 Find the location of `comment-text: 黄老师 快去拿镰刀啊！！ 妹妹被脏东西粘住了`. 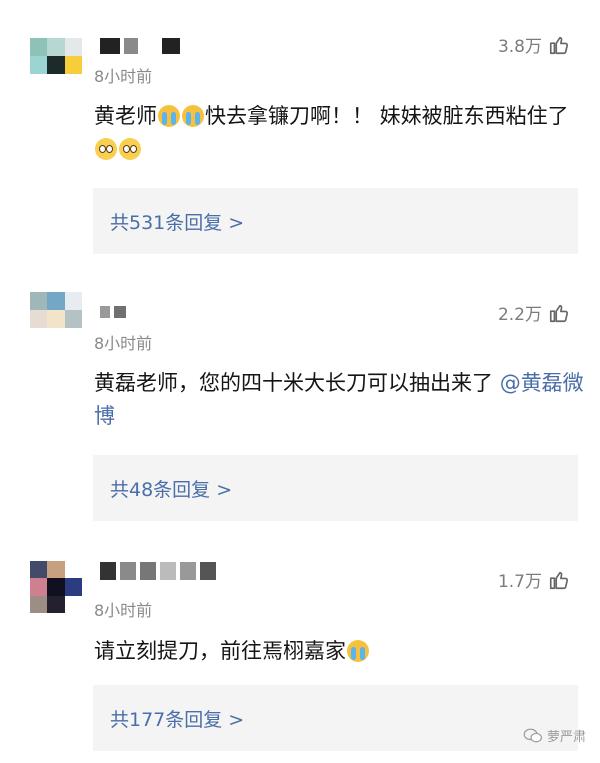

comment-text: 黄老师 快去拿镰刀啊！！ 妹妹被脏东西粘住了 is located at coordinates (339, 133).